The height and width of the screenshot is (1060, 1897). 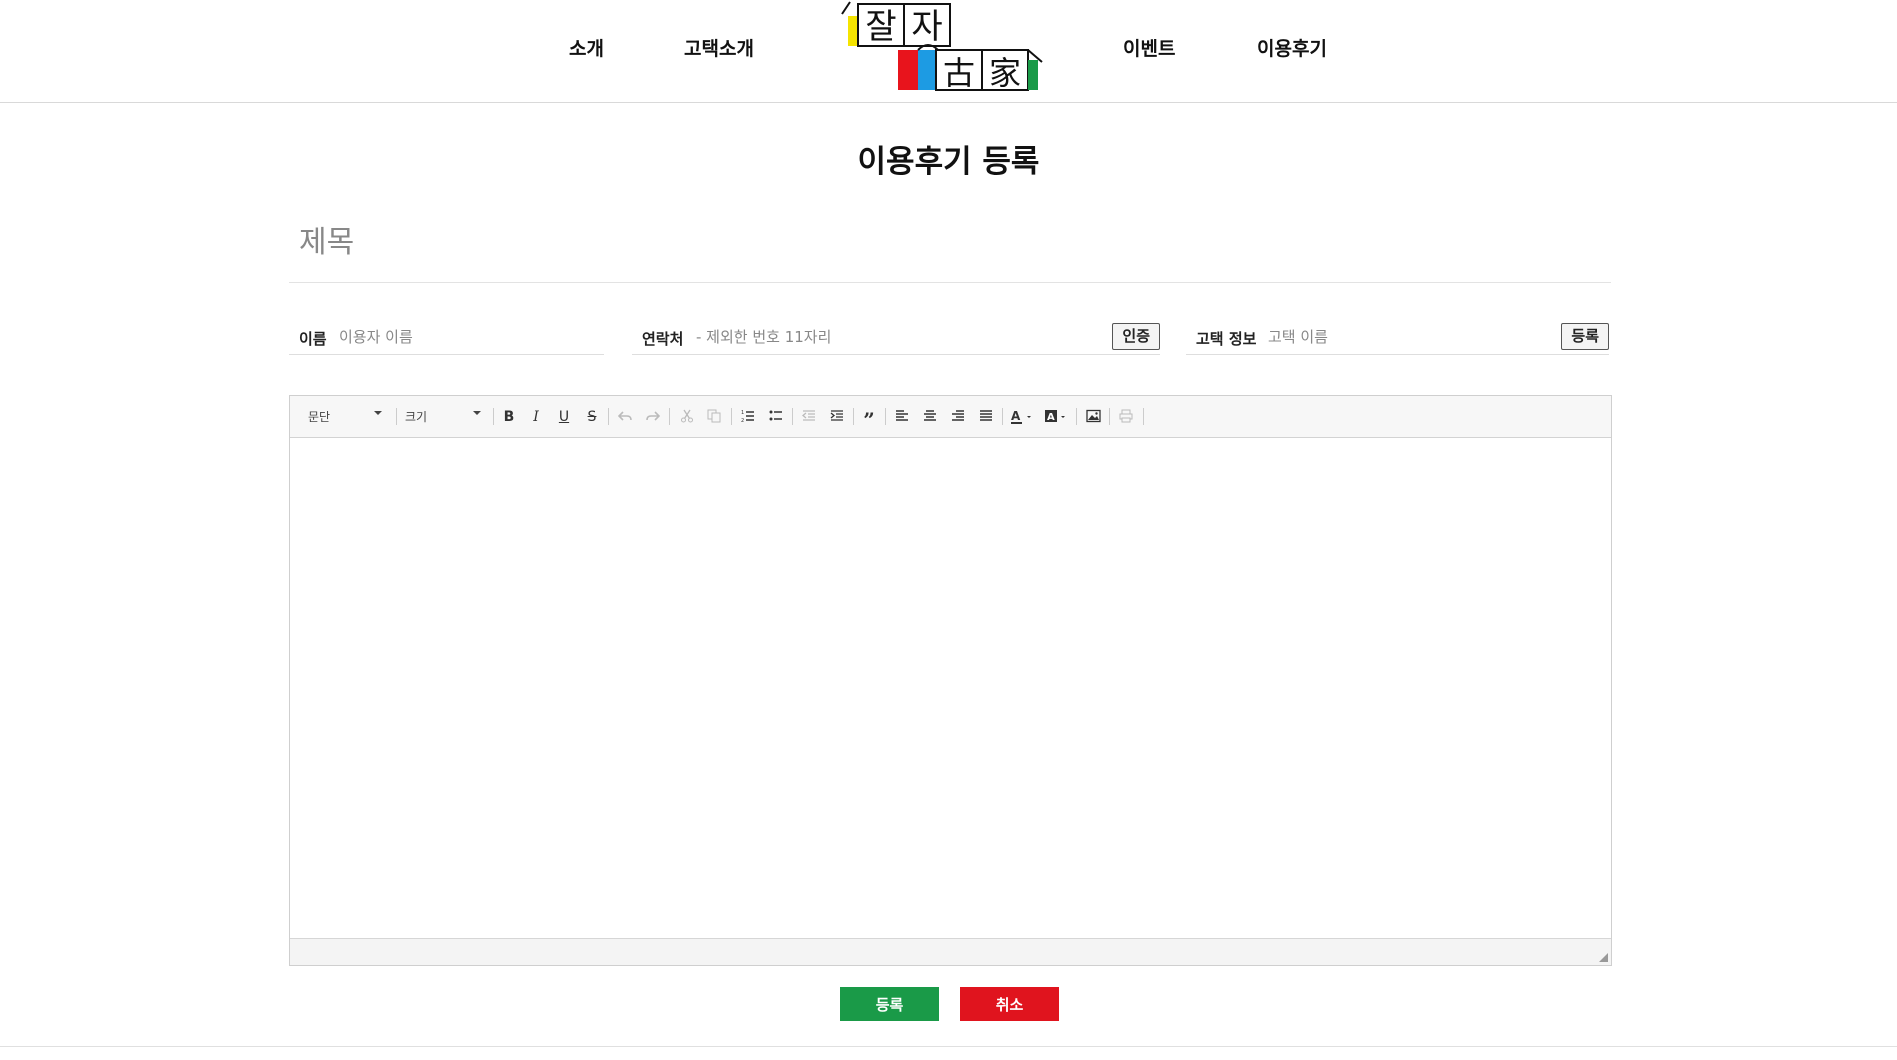 I want to click on print-icon, so click(x=1126, y=417).